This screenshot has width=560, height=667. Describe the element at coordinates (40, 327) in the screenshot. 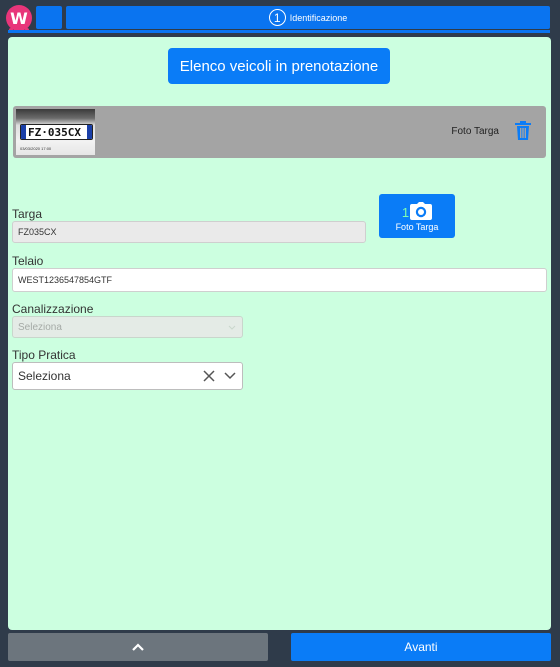

I see `canalizzazione-placeholder: Seleziona` at that location.